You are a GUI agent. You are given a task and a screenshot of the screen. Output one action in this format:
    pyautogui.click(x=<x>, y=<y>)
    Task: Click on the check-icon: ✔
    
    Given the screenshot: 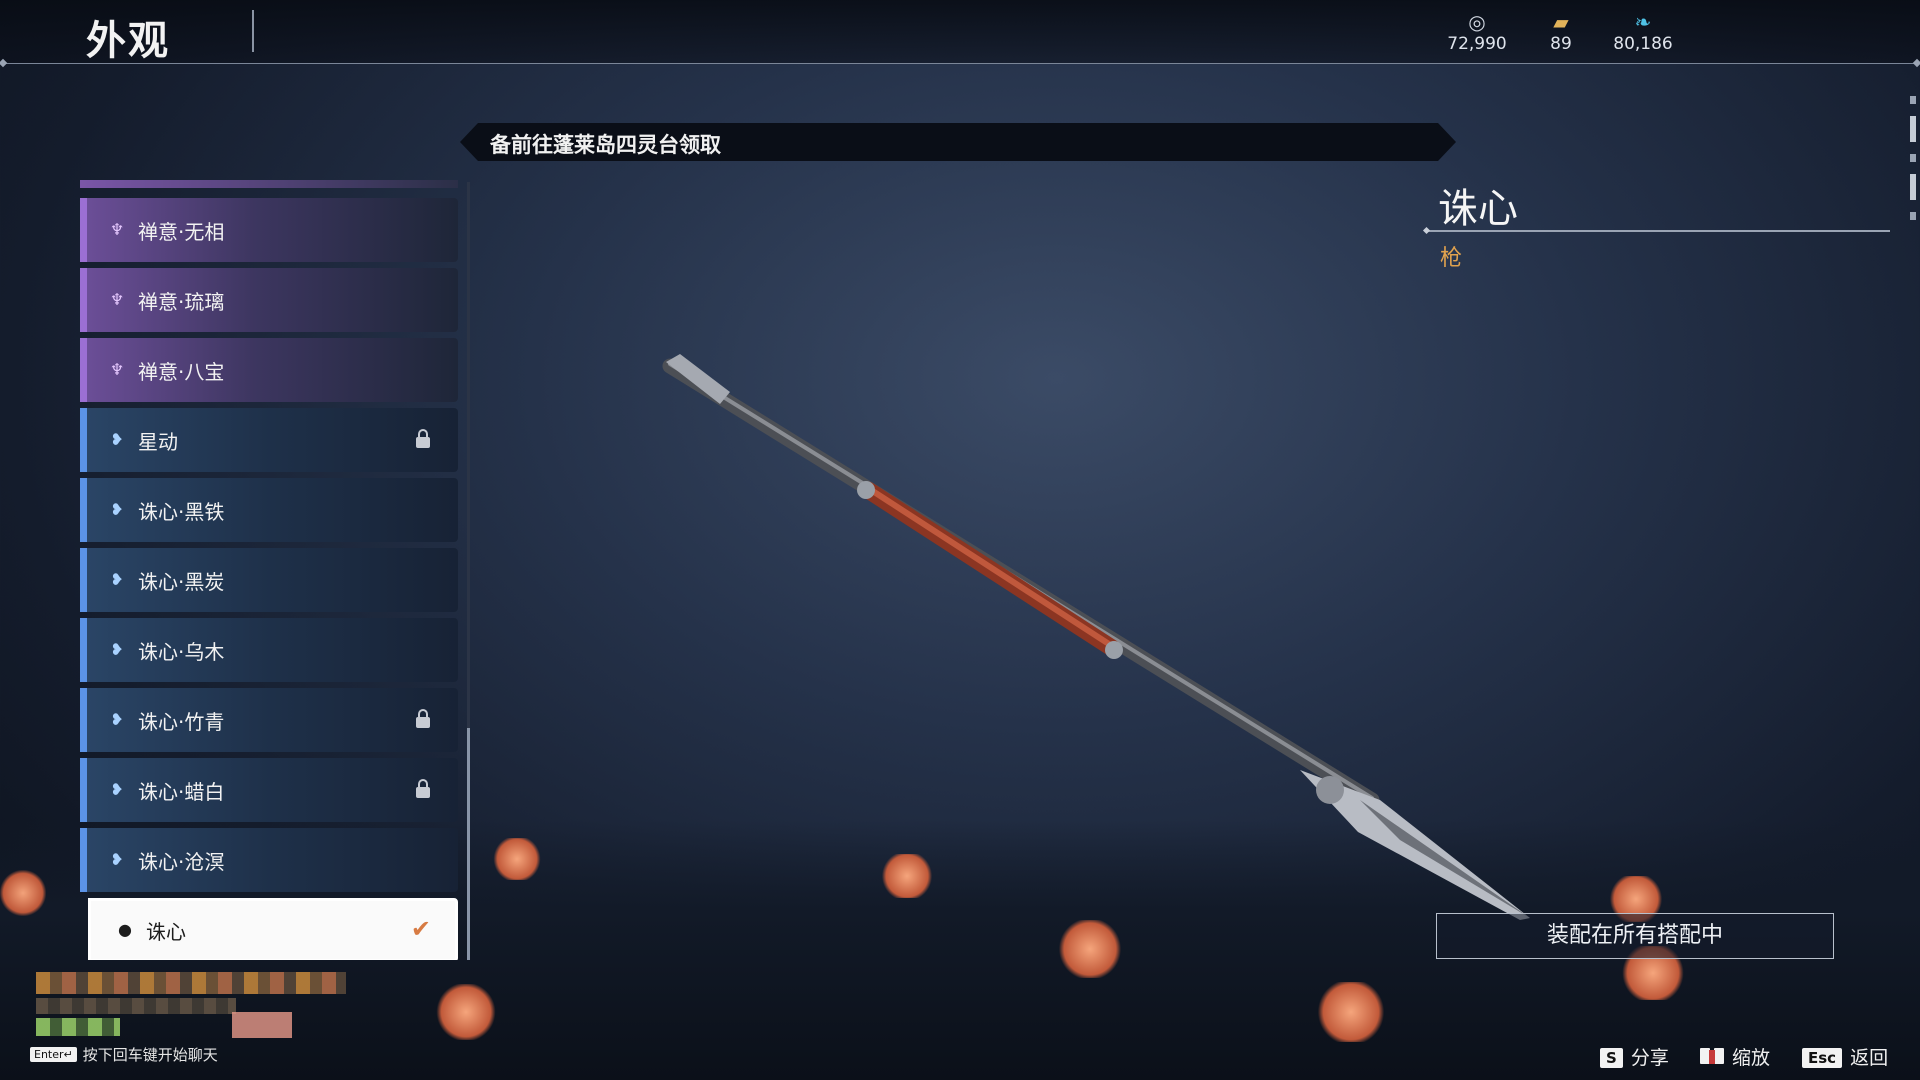 What is the action you would take?
    pyautogui.click(x=420, y=929)
    